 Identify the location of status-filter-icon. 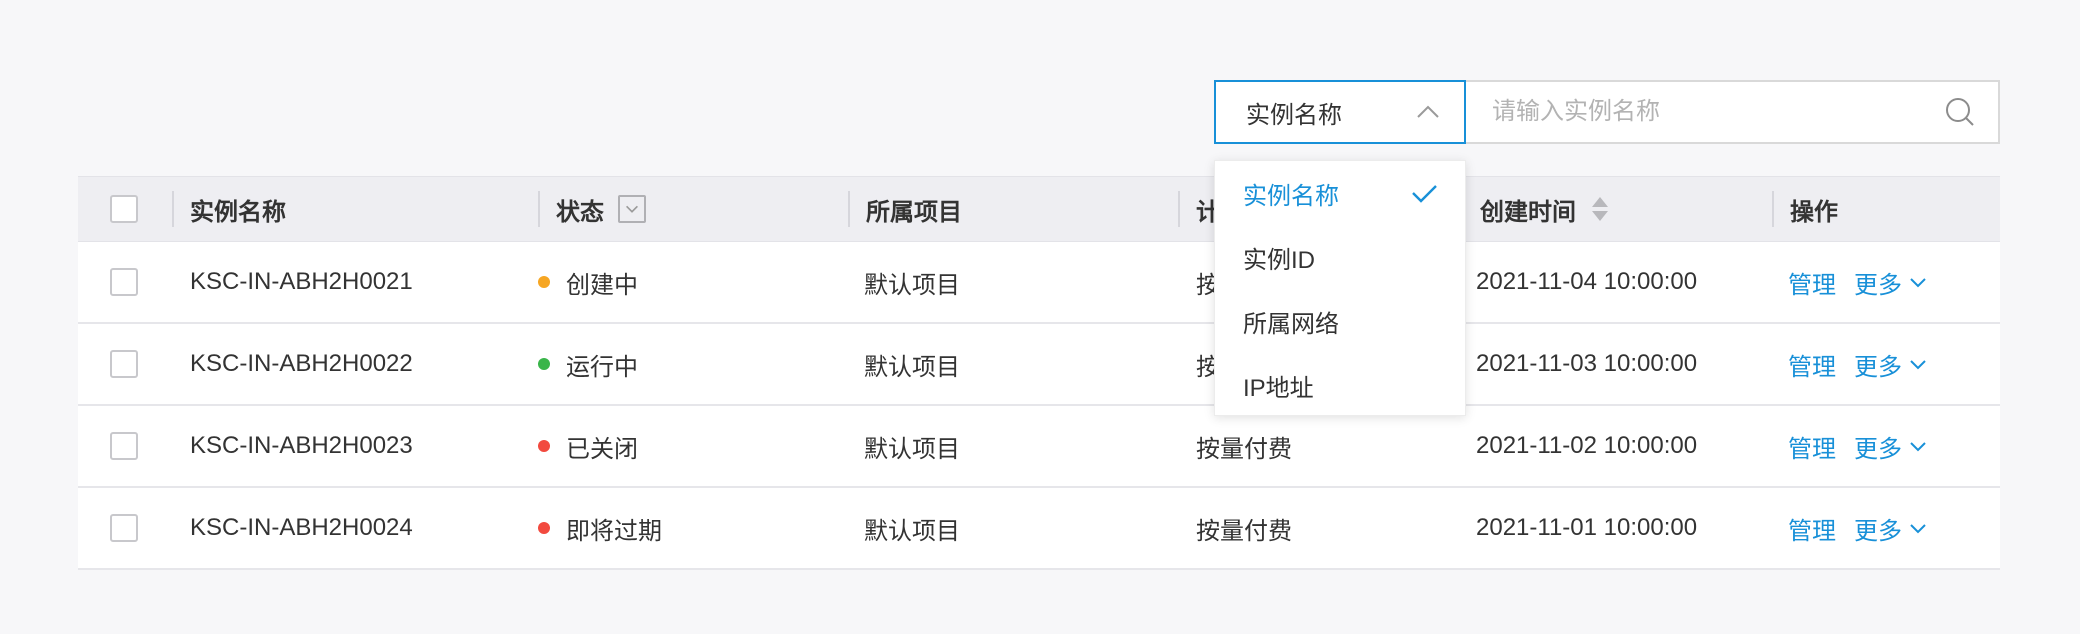
(632, 209).